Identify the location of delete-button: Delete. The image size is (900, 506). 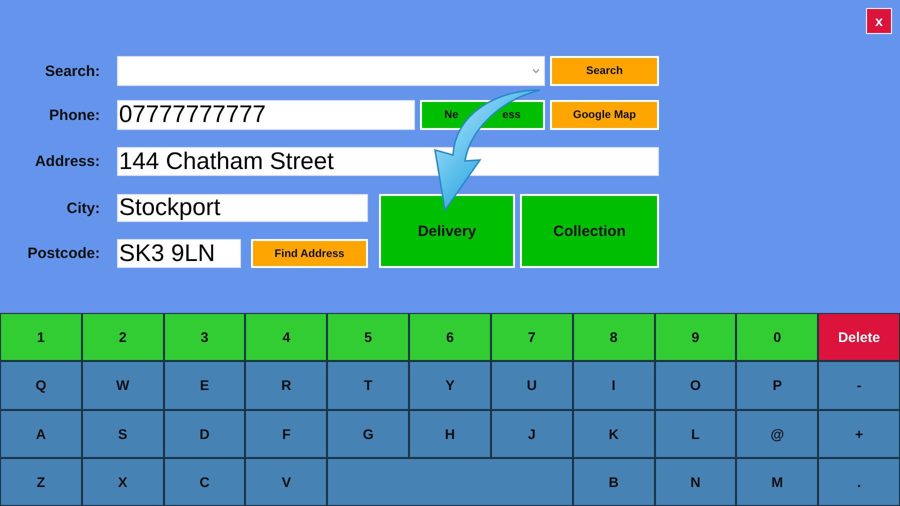
(859, 337).